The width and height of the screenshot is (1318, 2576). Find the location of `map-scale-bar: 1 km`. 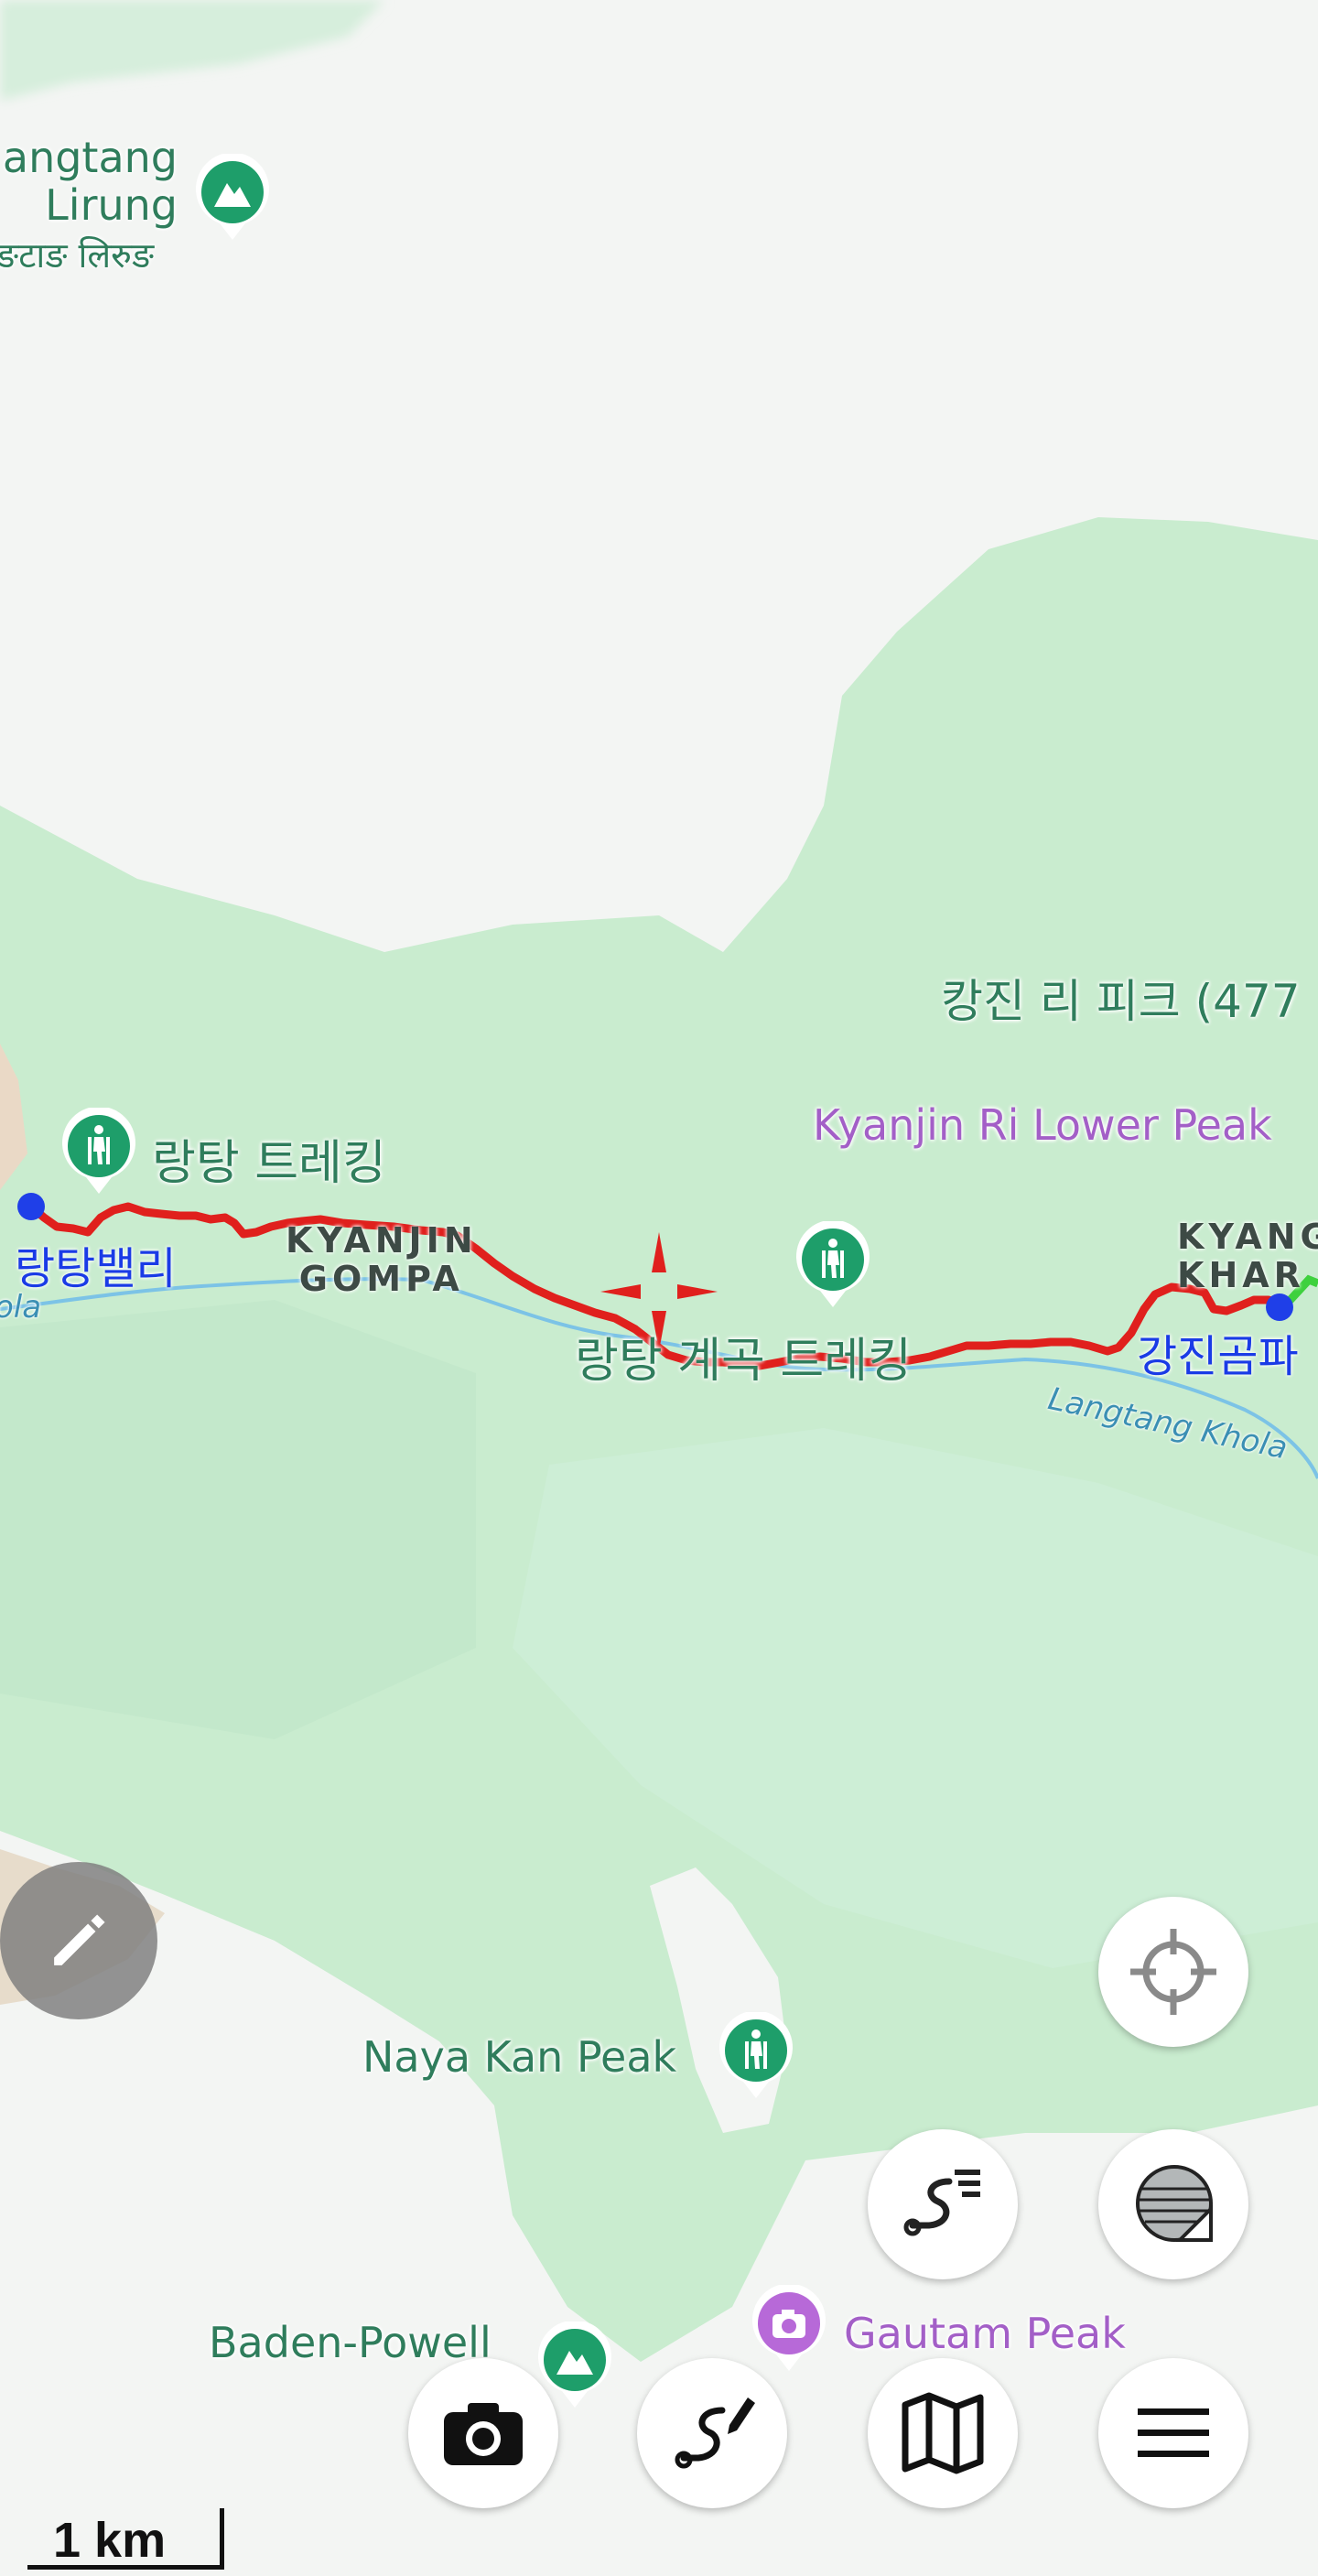

map-scale-bar: 1 km is located at coordinates (125, 2539).